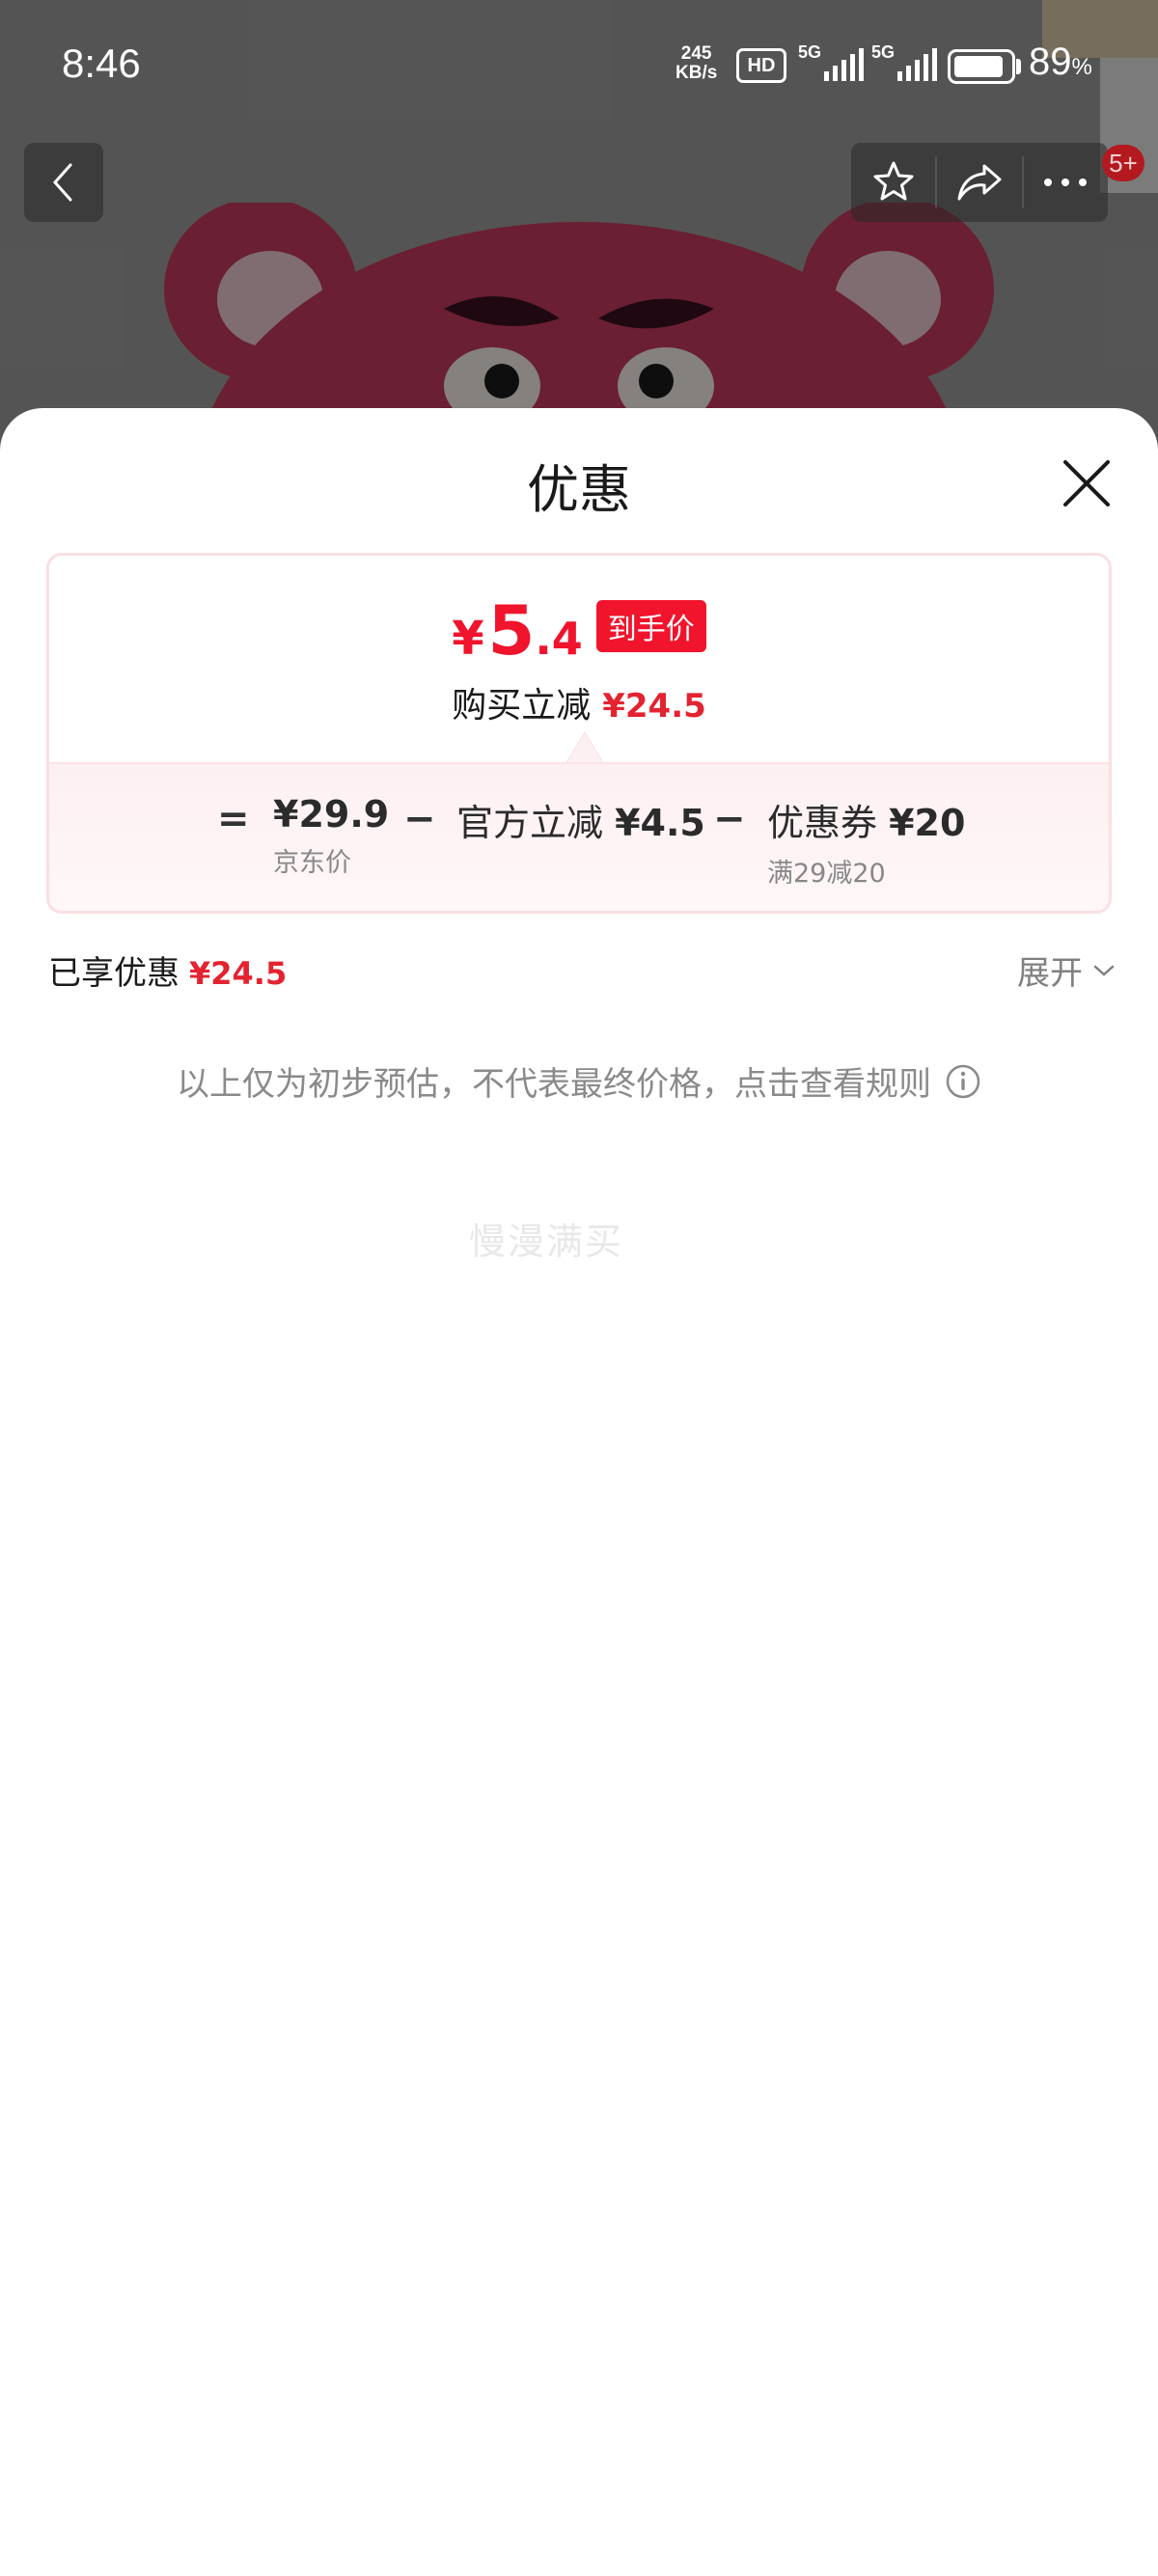 Image resolution: width=1158 pixels, height=2576 pixels. I want to click on final-price: ¥ 5 .4, so click(517, 631).